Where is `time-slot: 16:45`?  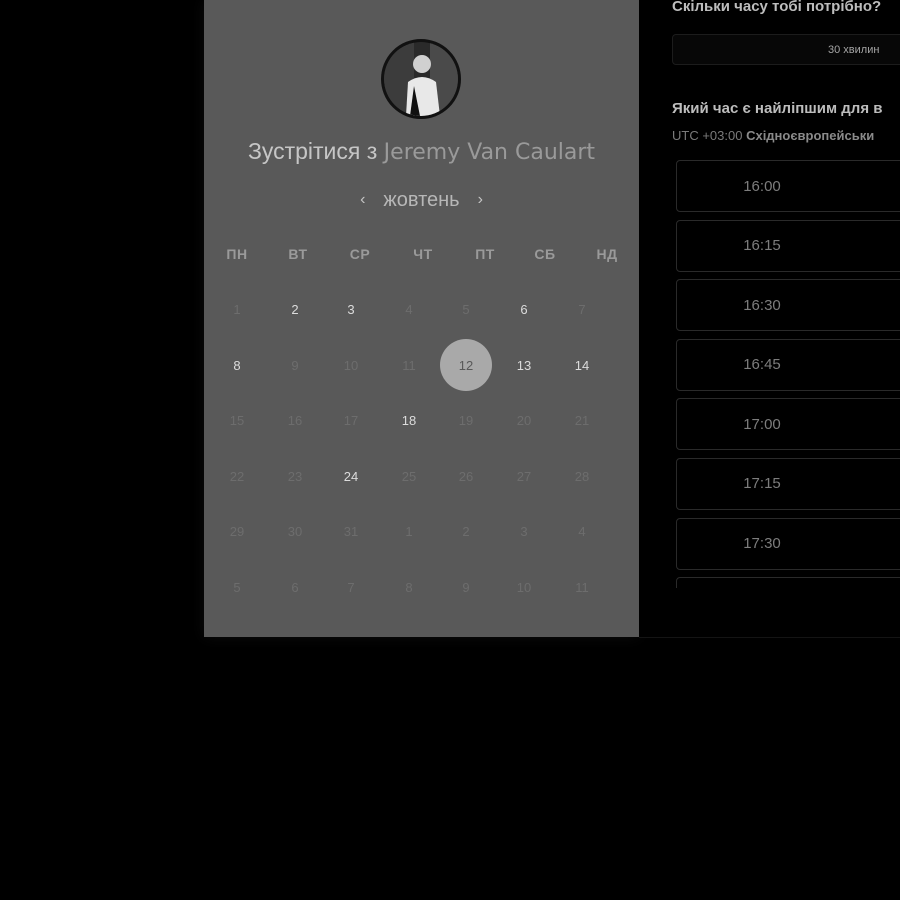
time-slot: 16:45 is located at coordinates (788, 364).